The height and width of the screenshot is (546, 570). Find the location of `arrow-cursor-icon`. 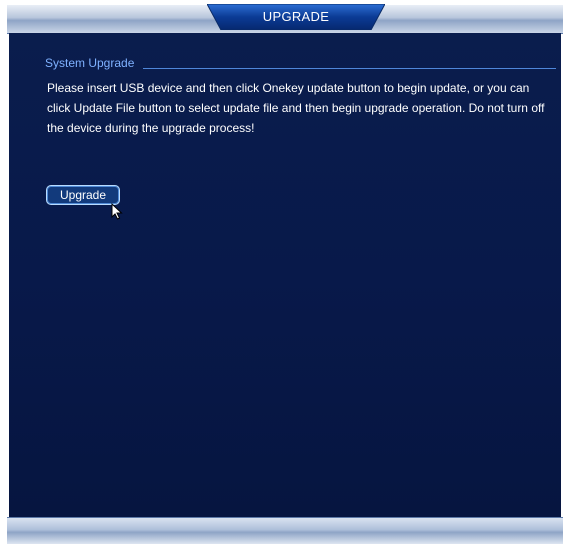

arrow-cursor-icon is located at coordinates (117, 211).